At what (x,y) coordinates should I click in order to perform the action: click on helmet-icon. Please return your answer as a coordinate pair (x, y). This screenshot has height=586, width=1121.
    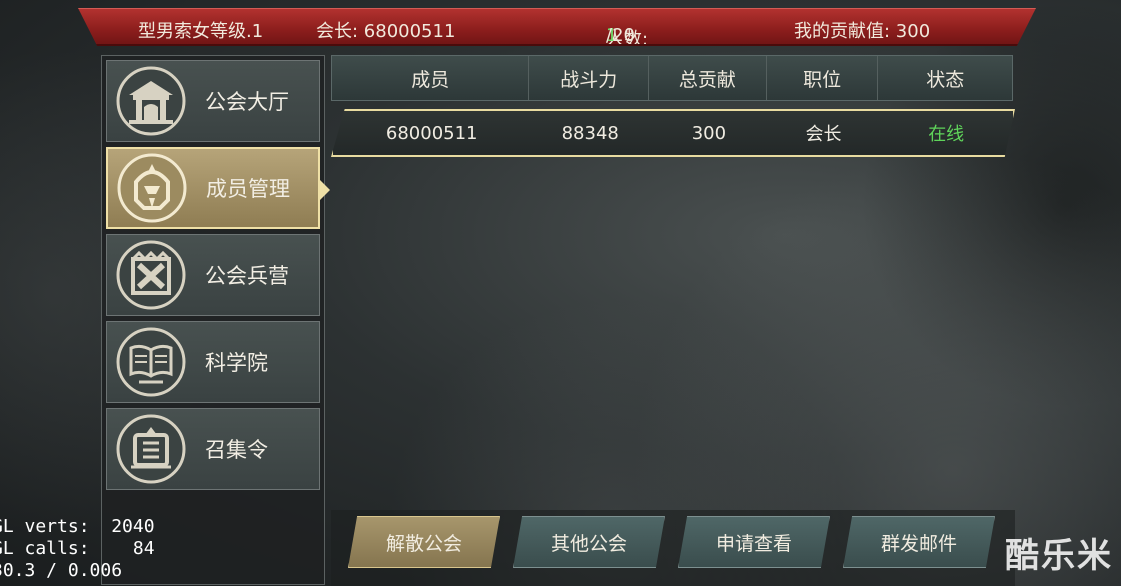
    Looking at the image, I should click on (152, 188).